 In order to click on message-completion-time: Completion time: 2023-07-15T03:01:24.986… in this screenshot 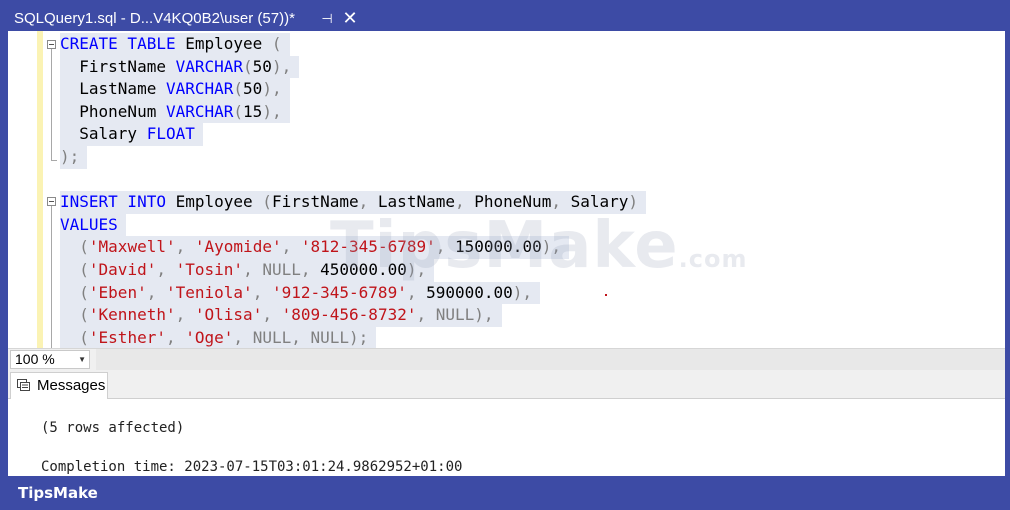, I will do `click(252, 467)`.